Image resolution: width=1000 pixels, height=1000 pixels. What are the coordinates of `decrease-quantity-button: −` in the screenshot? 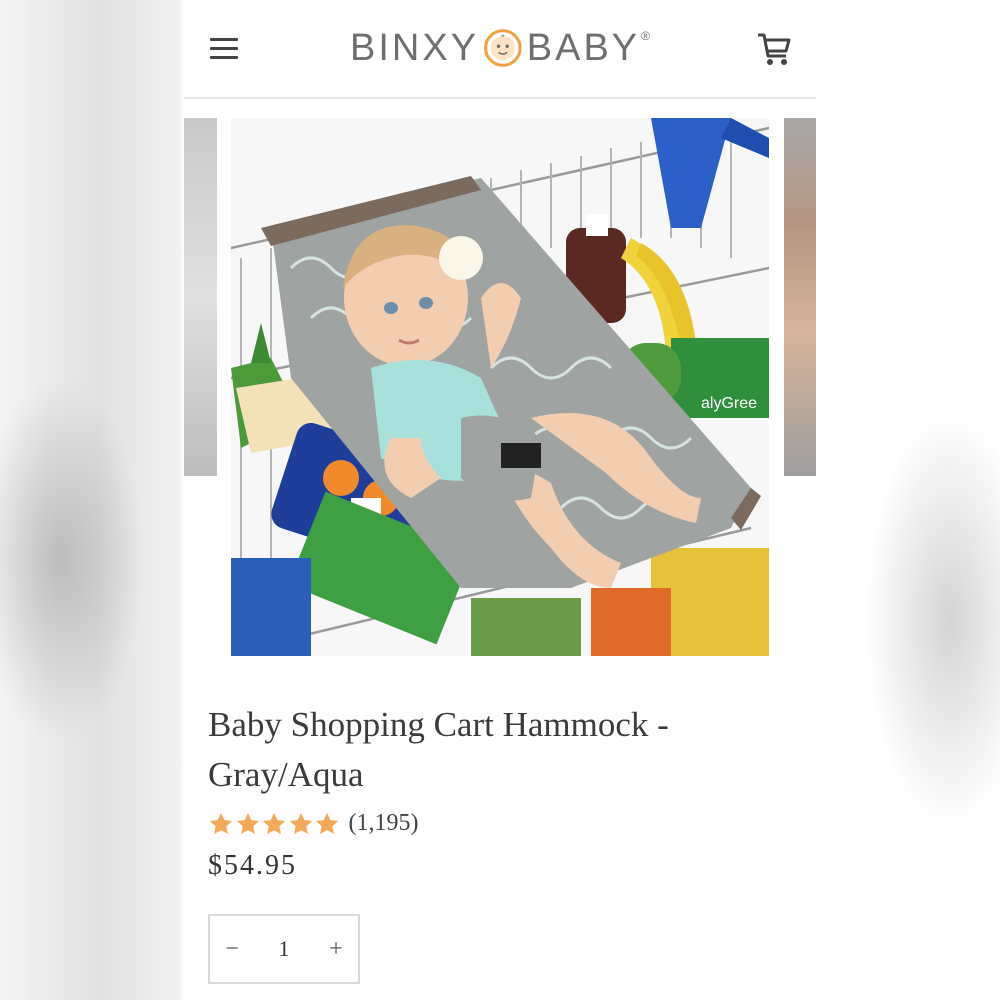 It's located at (232, 949).